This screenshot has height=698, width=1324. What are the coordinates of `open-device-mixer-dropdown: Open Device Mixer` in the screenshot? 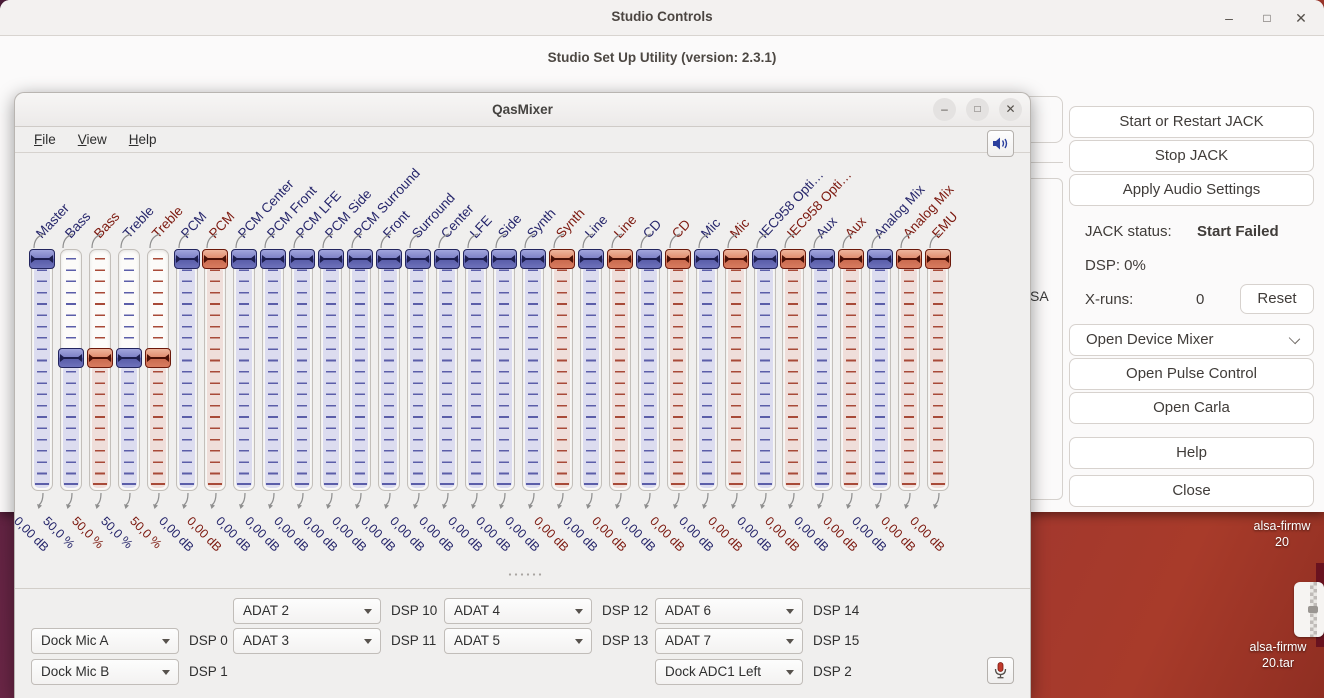 It's located at (1191, 340).